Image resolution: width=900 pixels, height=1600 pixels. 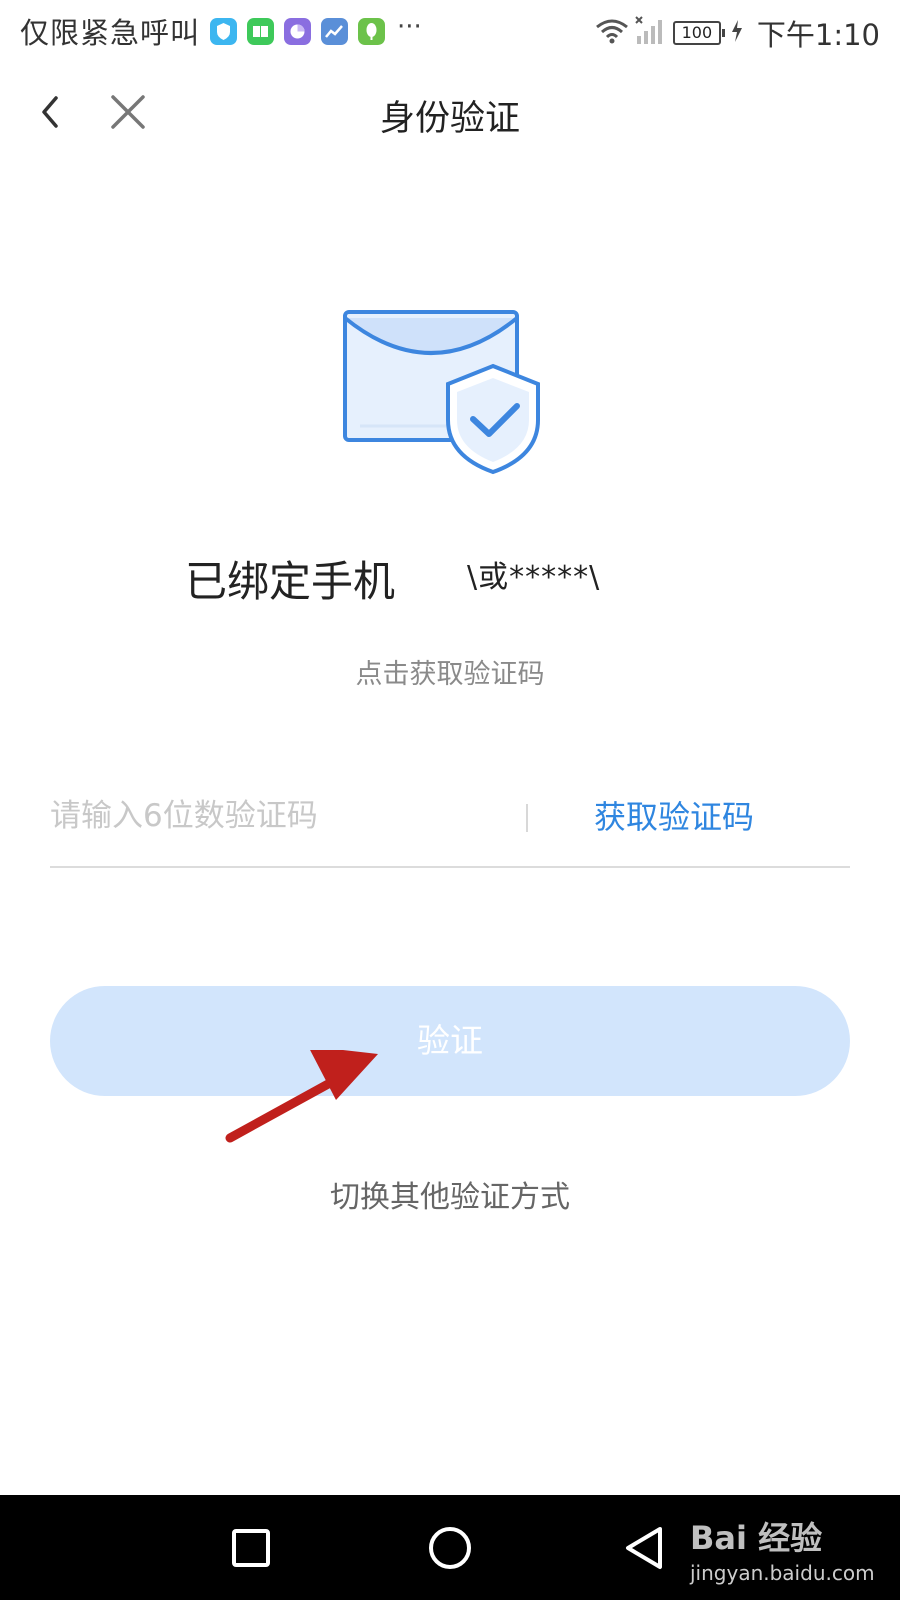 What do you see at coordinates (298, 31) in the screenshot?
I see `chart-app-icon` at bounding box center [298, 31].